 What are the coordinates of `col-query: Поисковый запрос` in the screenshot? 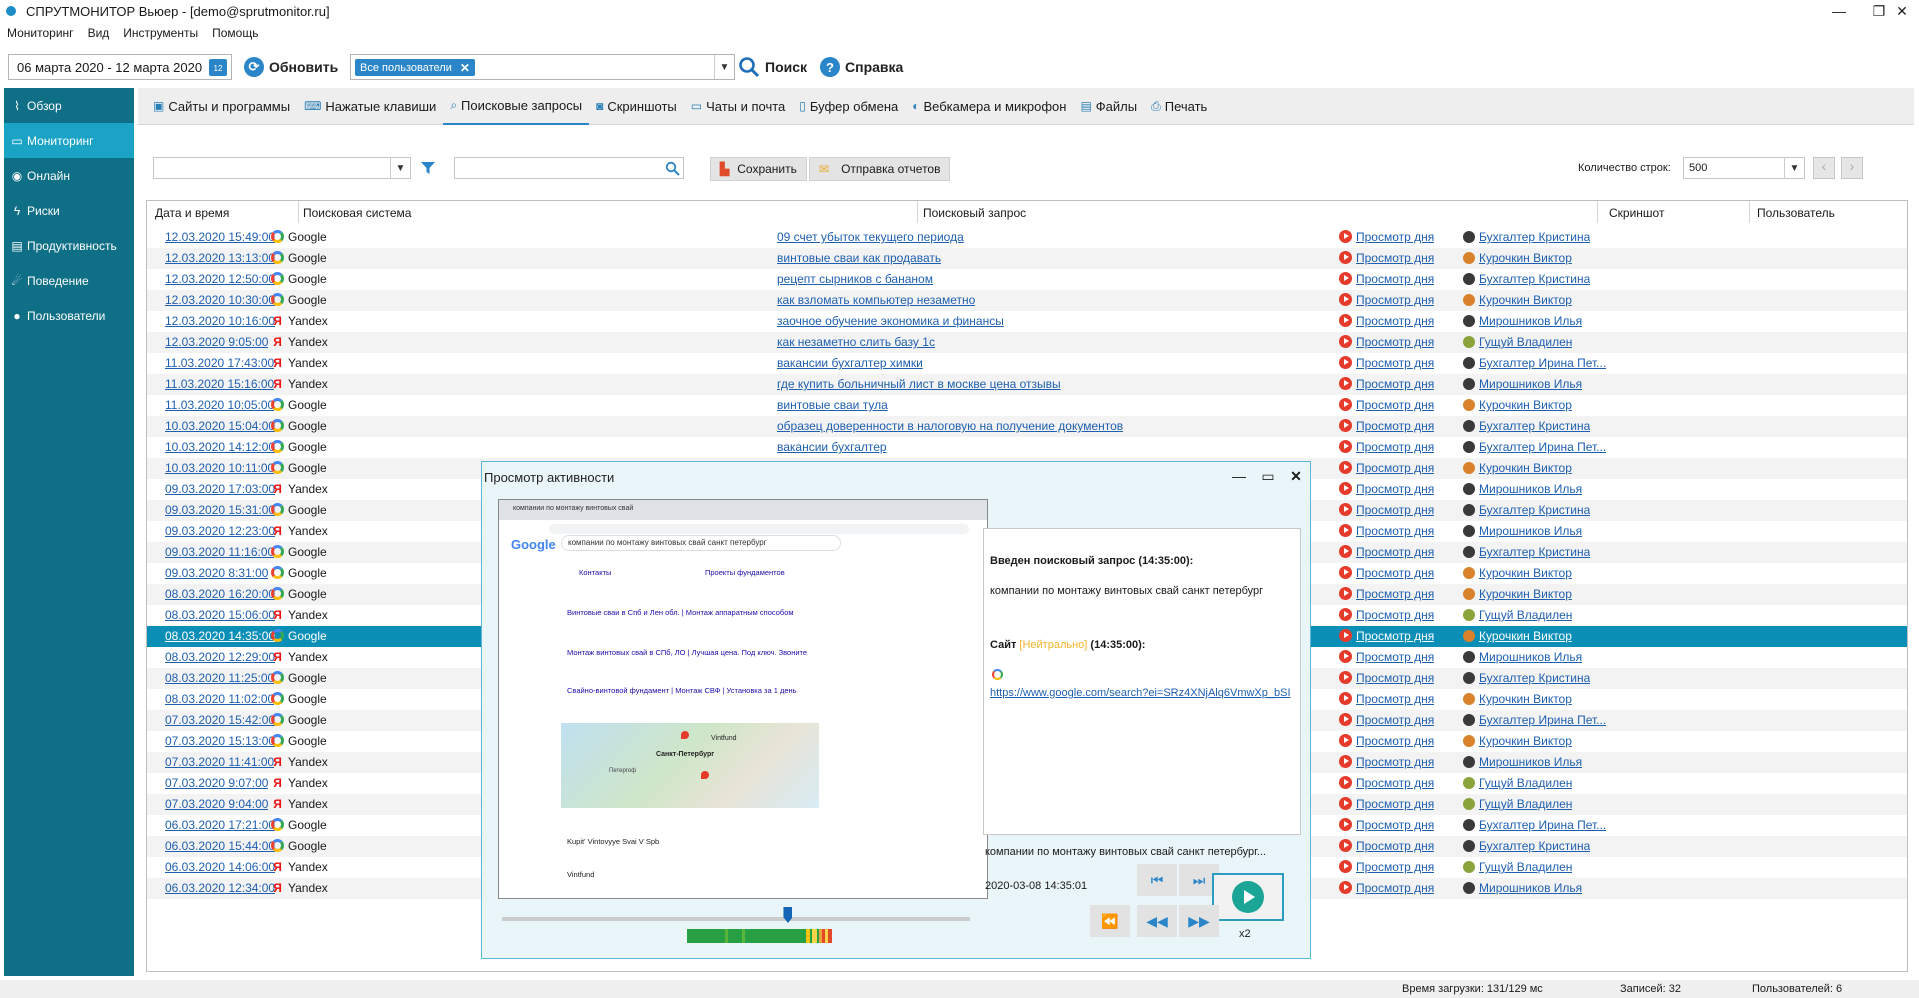 It's located at (974, 213).